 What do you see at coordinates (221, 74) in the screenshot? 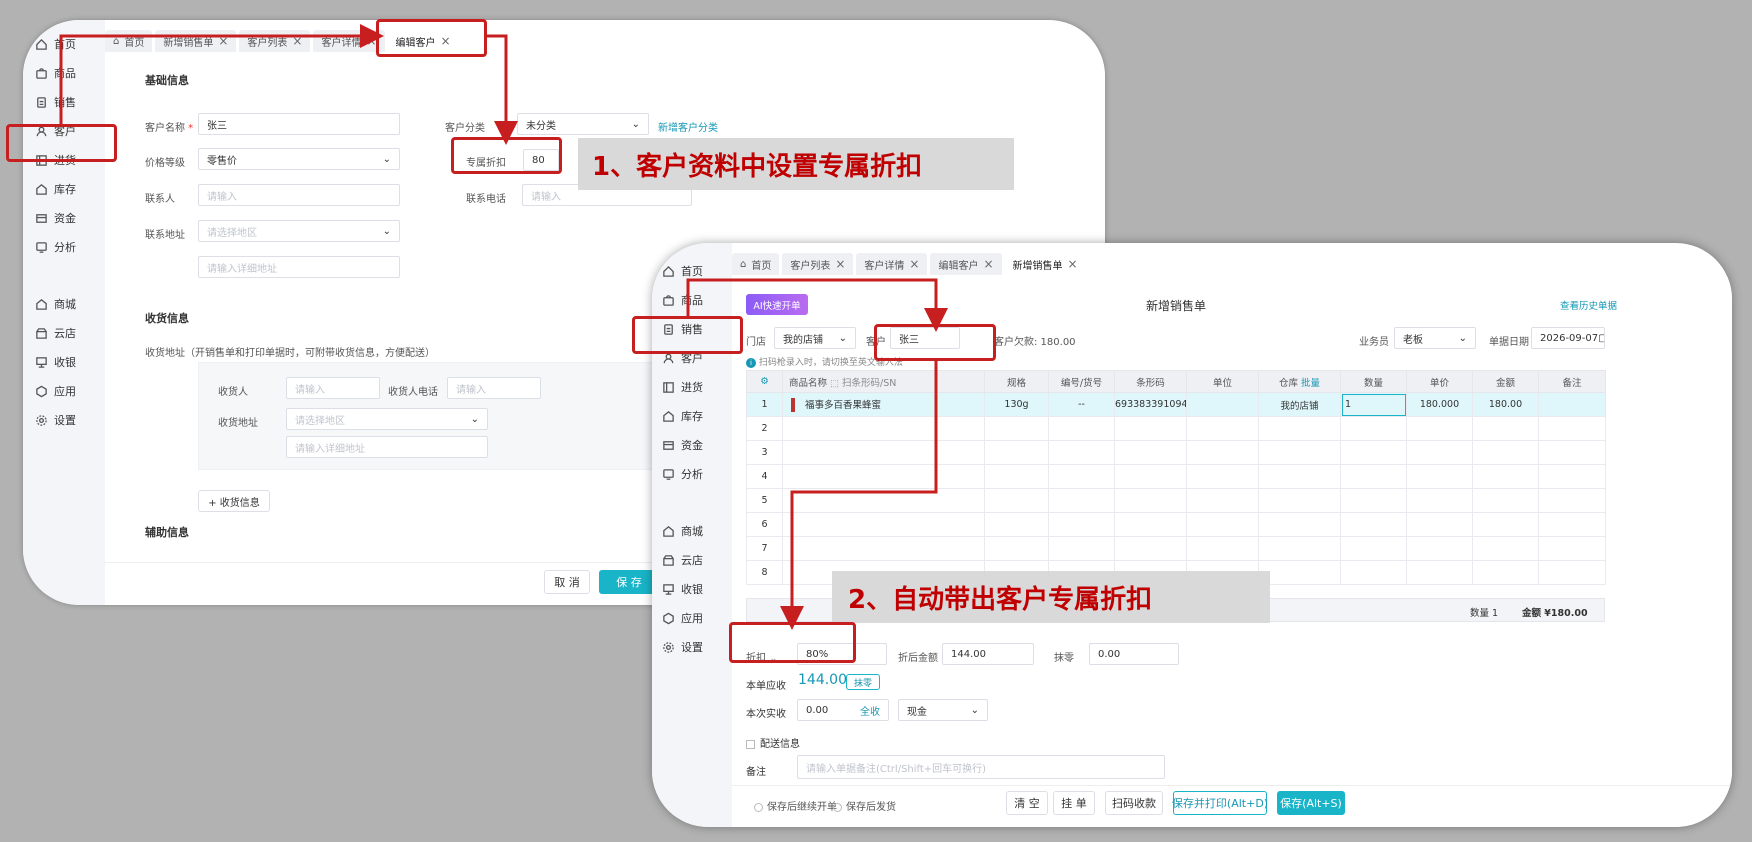
I see `arrow-to-edit-tab` at bounding box center [221, 74].